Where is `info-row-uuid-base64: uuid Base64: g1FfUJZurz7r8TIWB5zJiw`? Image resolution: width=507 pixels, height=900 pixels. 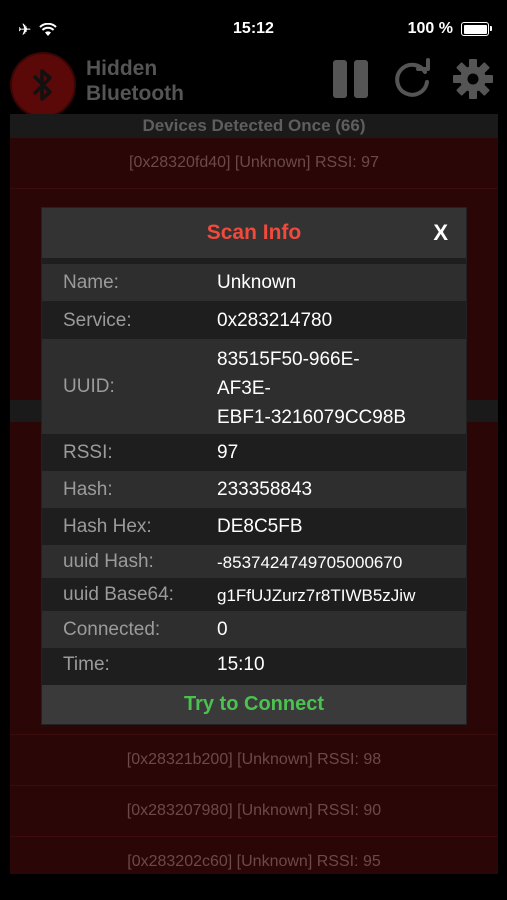
info-row-uuid-base64: uuid Base64: g1FfUJZurz7r8TIWB5zJiw is located at coordinates (254, 594).